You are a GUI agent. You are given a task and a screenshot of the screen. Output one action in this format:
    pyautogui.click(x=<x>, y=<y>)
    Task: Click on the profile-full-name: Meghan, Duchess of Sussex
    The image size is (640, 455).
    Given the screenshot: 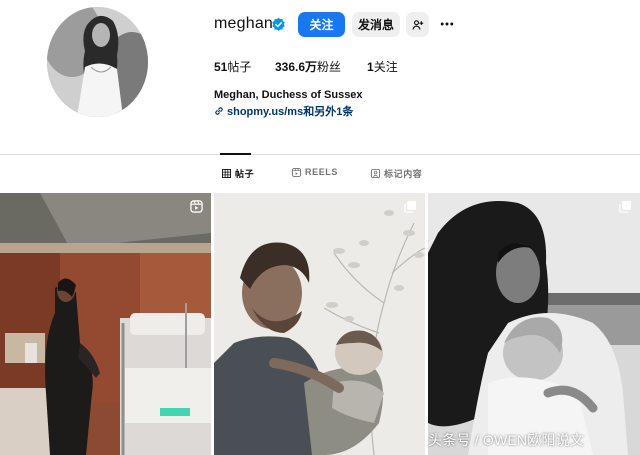 What is the action you would take?
    pyautogui.click(x=288, y=95)
    